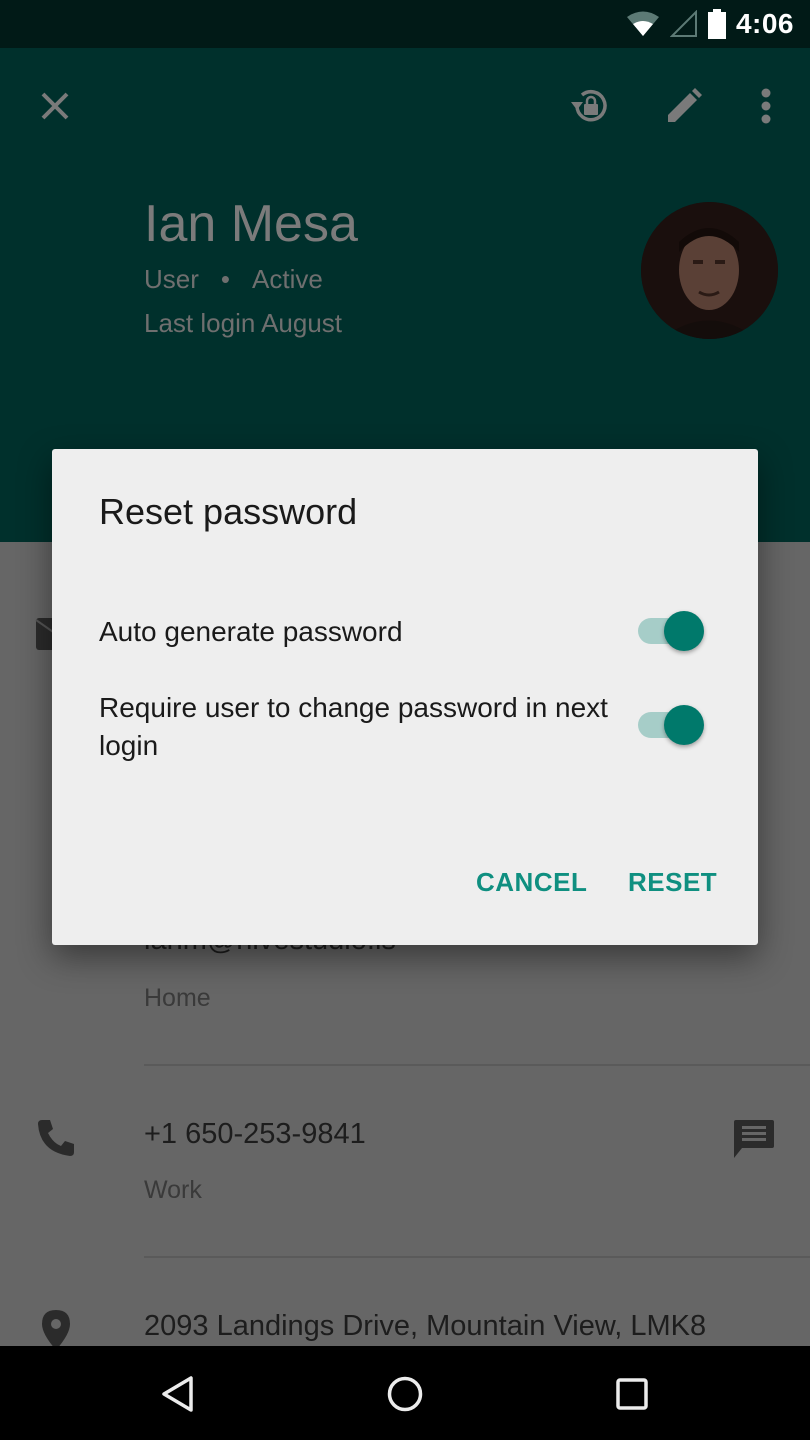 Image resolution: width=810 pixels, height=1440 pixels. Describe the element at coordinates (672, 882) in the screenshot. I see `reset-button: RESET` at that location.